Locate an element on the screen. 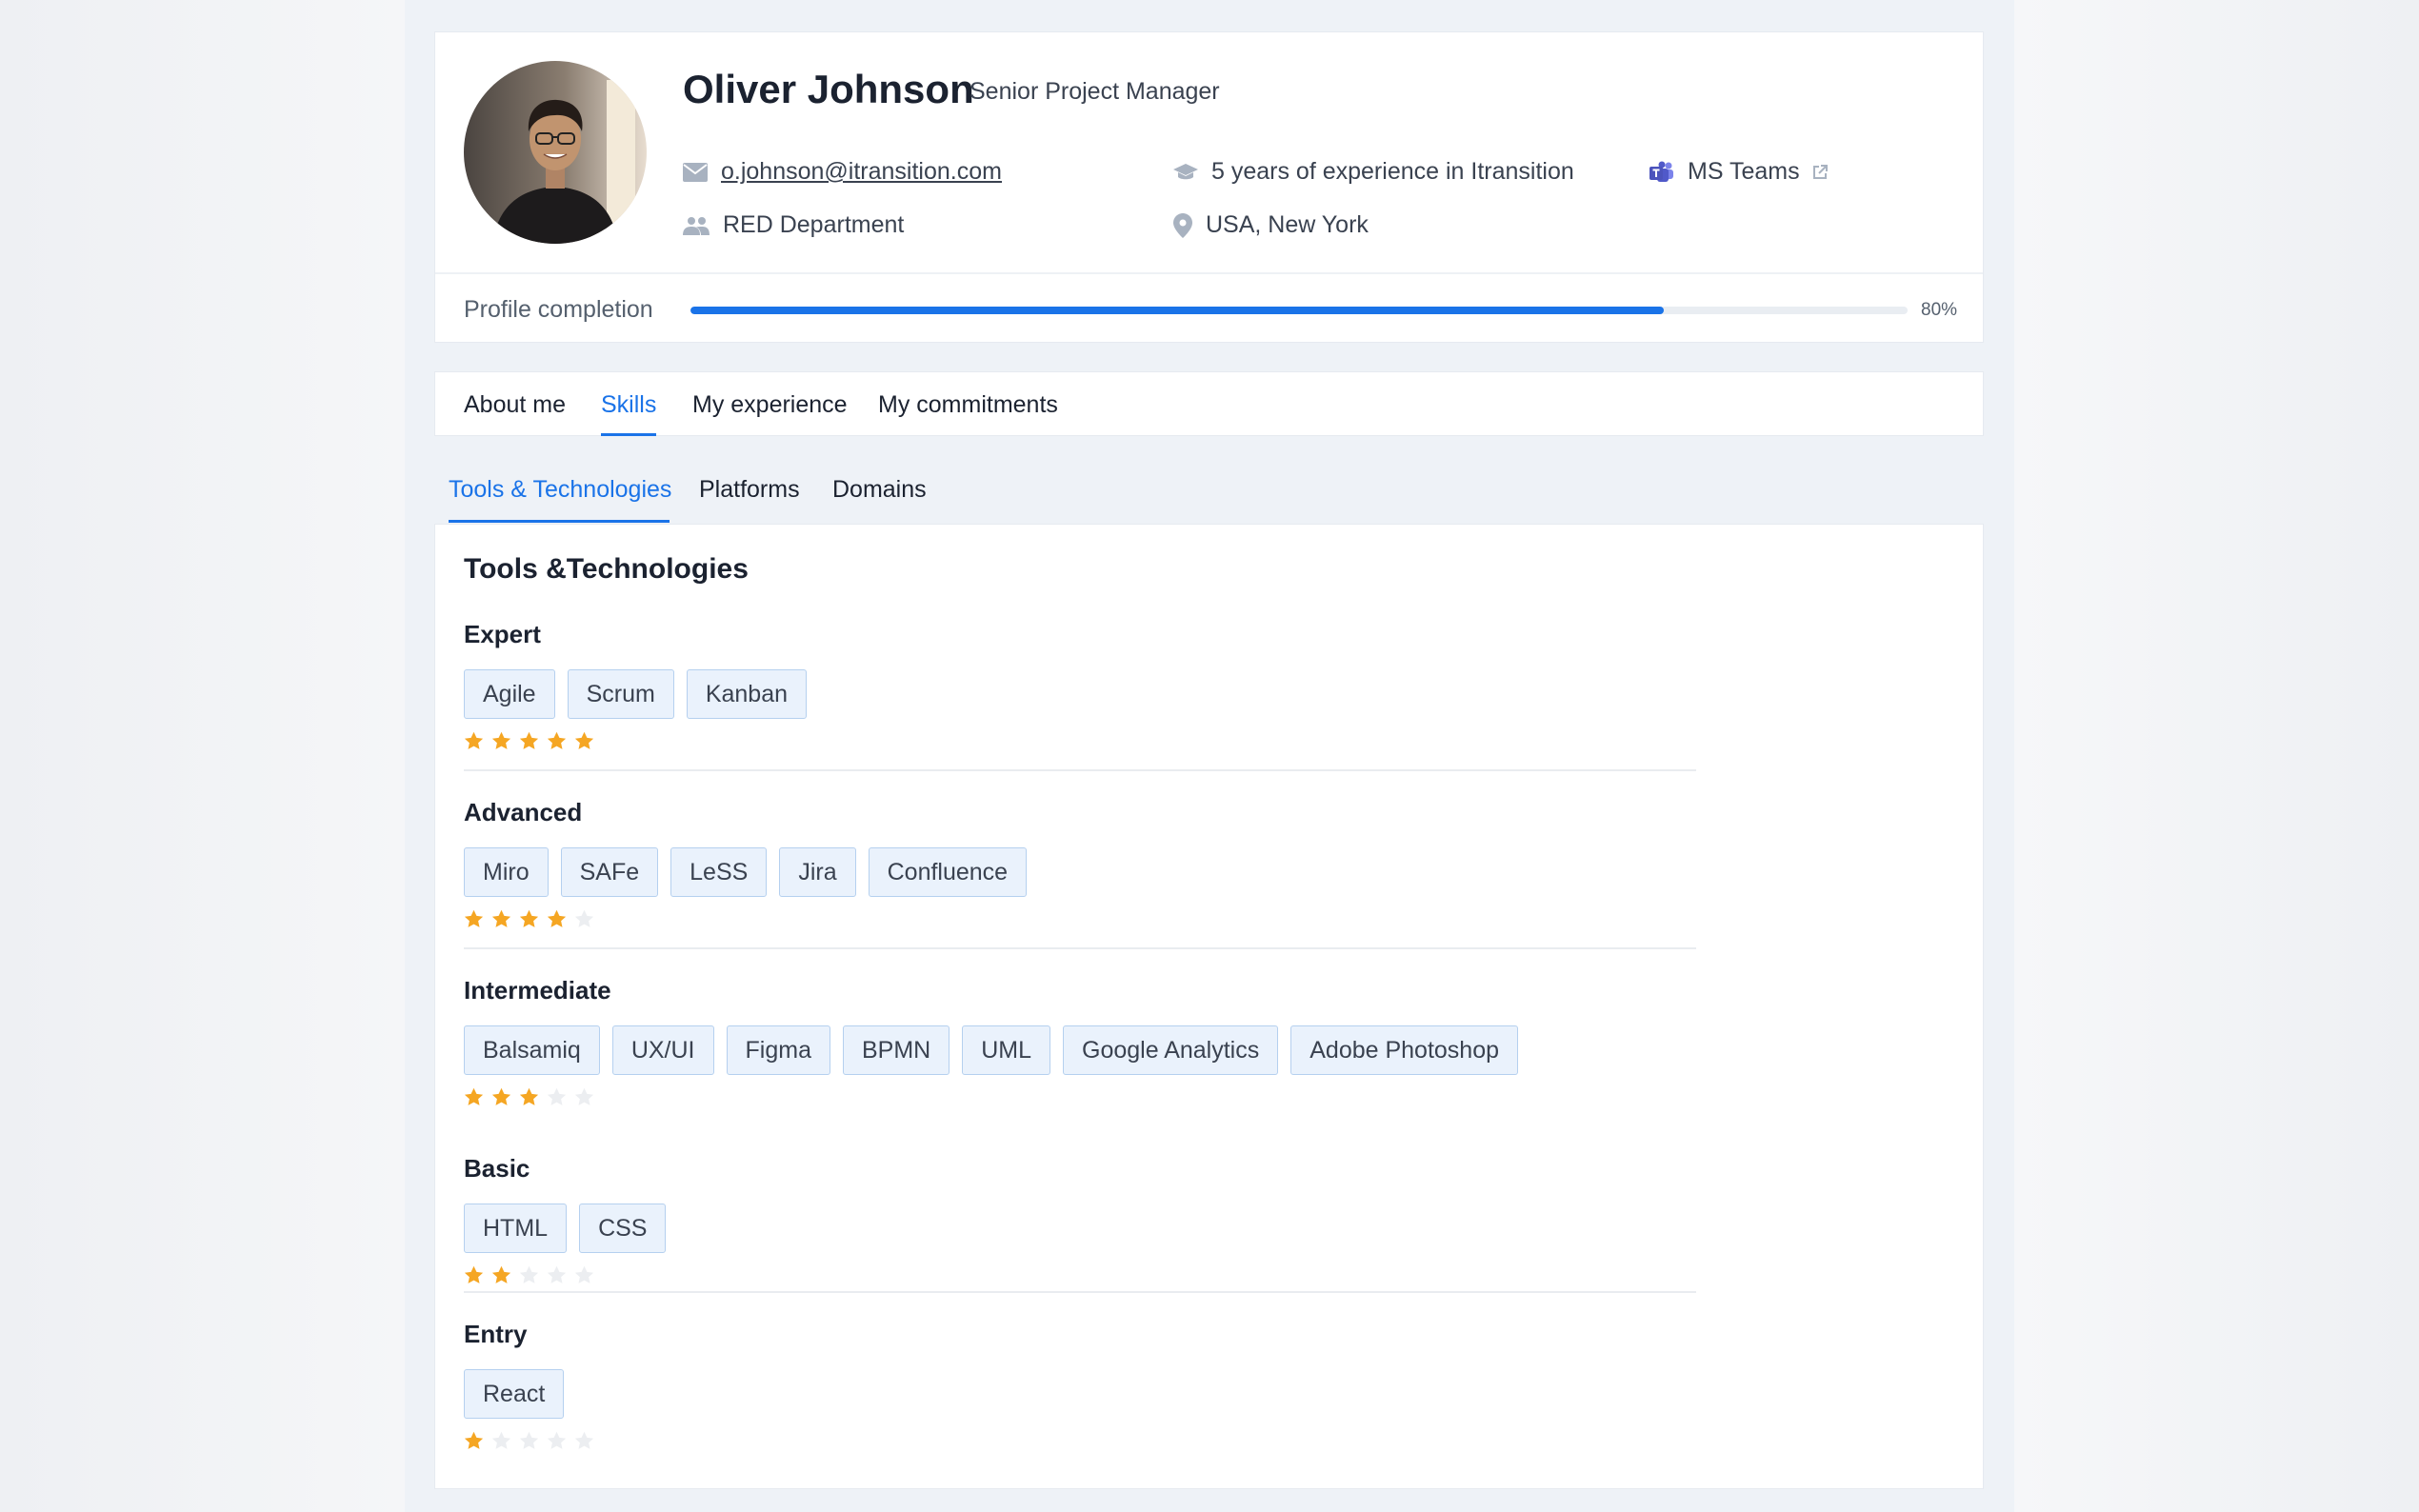  skill-chips: Miro SAFe LeSS Jira Confluence is located at coordinates (1083, 872).